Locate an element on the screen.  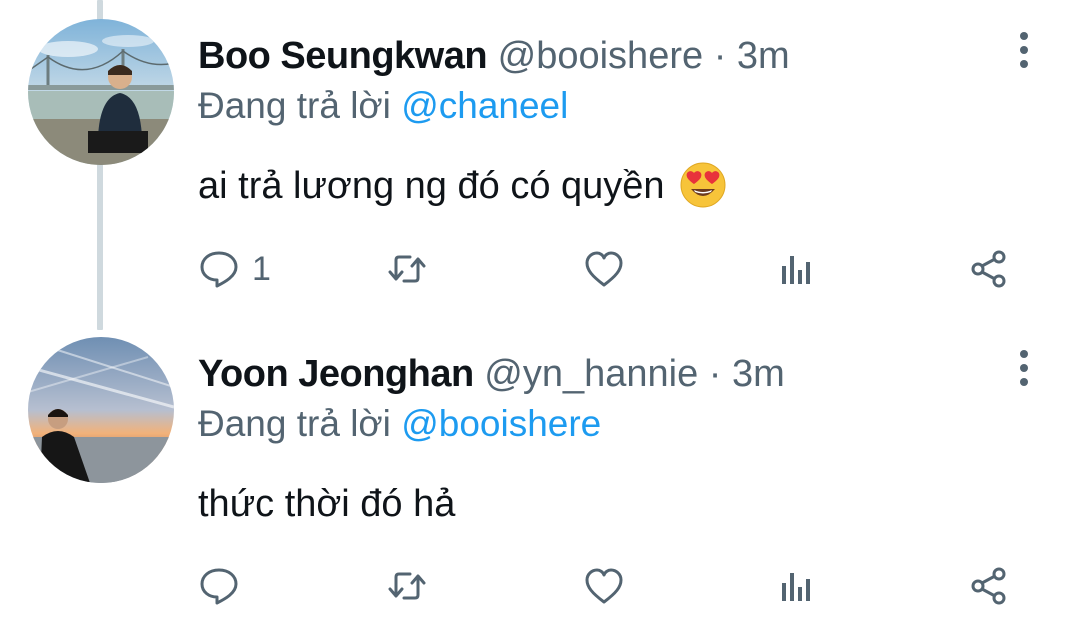
reply-button: 1 is located at coordinates (234, 269).